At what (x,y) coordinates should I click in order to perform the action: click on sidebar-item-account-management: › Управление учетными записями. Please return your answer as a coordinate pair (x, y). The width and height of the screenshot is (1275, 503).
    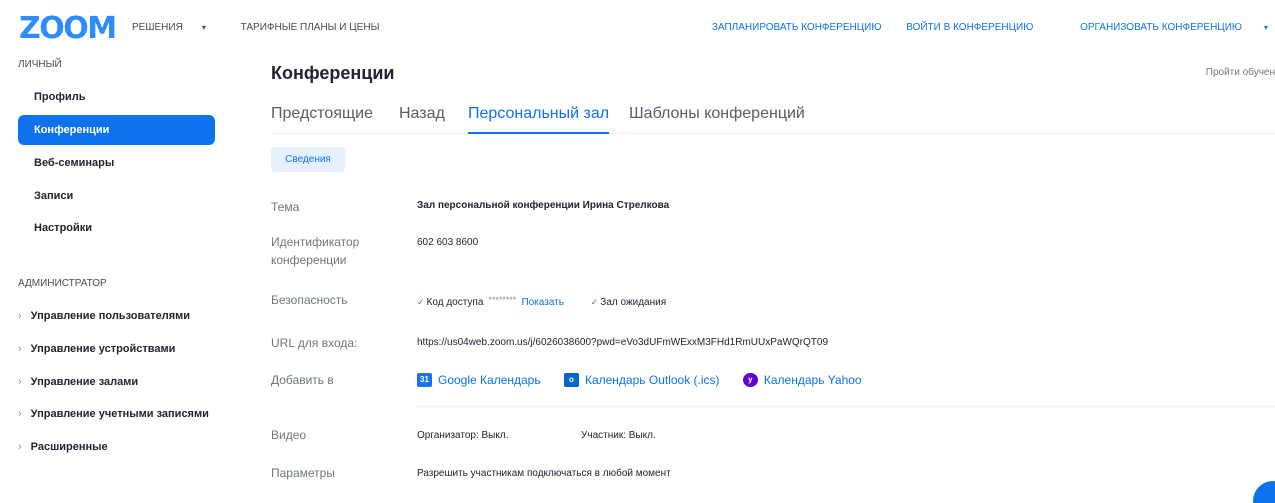
    Looking at the image, I should click on (113, 414).